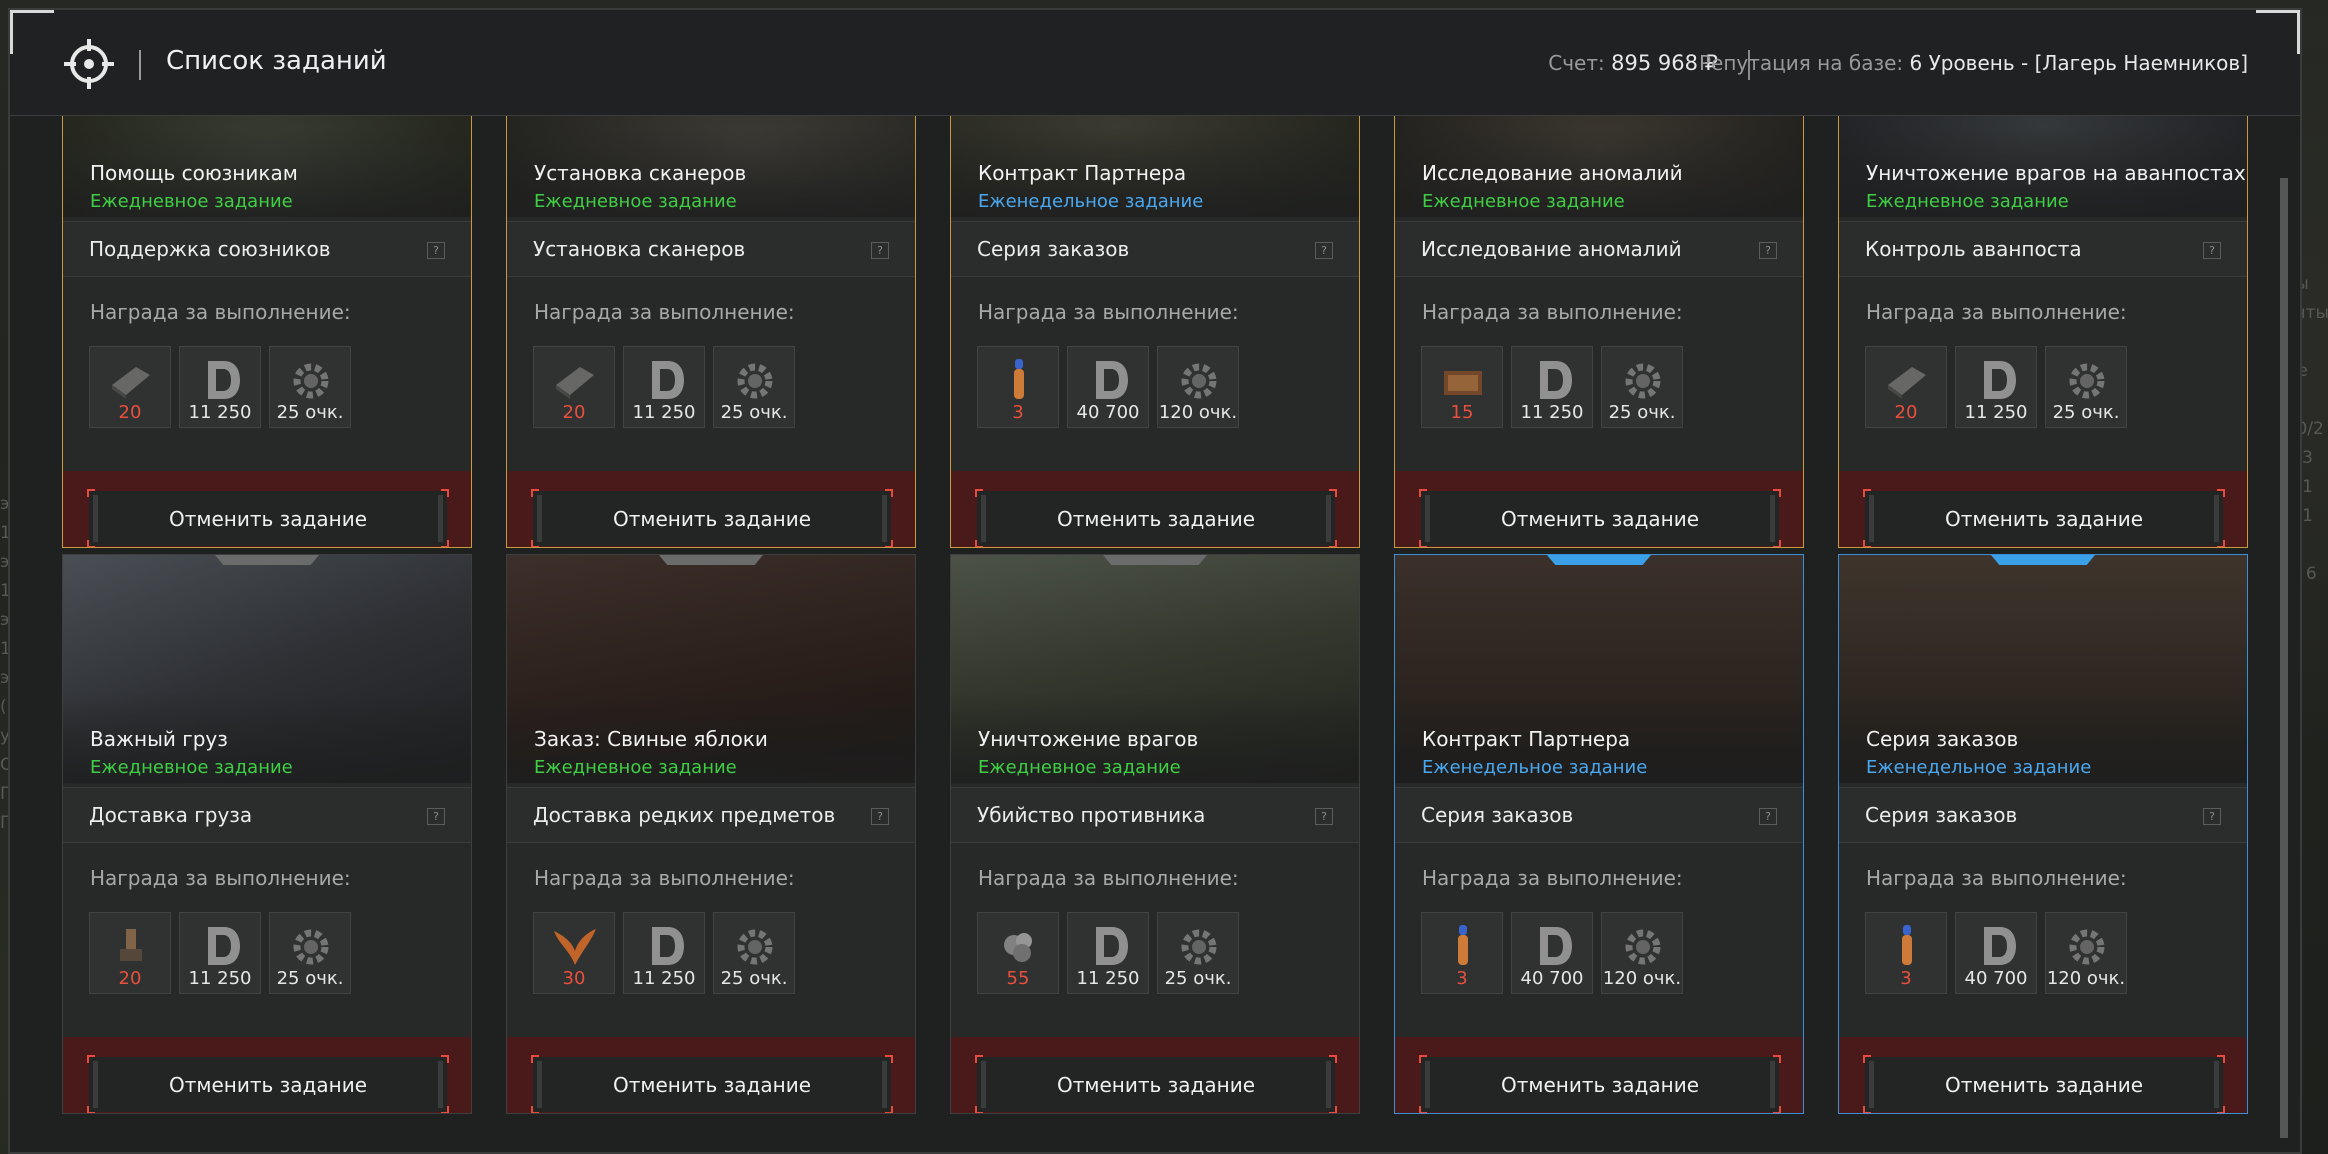 The image size is (2328, 1154). I want to click on reward-list: 20 11 250 25 очк., so click(220, 387).